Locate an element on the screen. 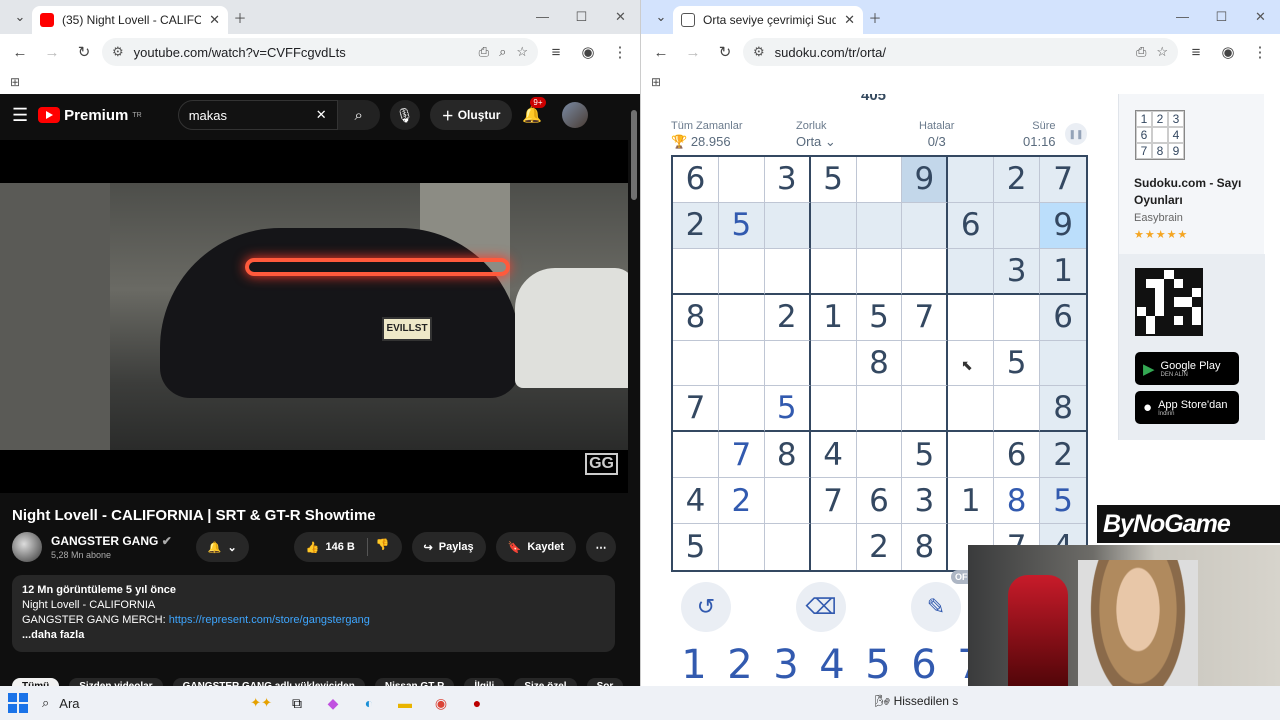  minimize-icon: — is located at coordinates (1182, 17).